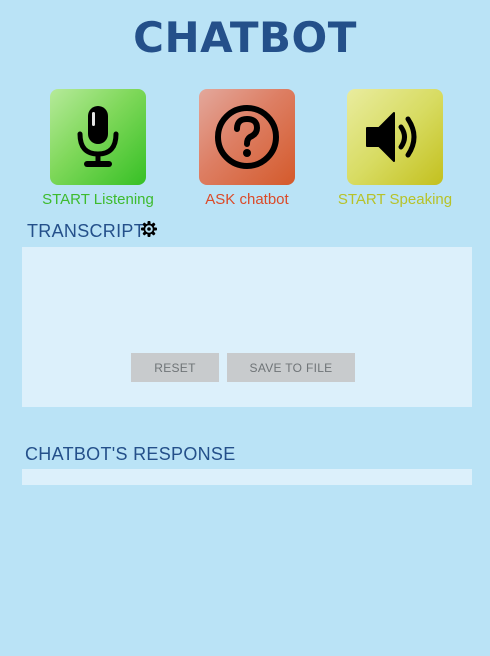 The width and height of the screenshot is (490, 656). What do you see at coordinates (86, 231) in the screenshot?
I see `transcript-heading: TRANSCRIPT` at bounding box center [86, 231].